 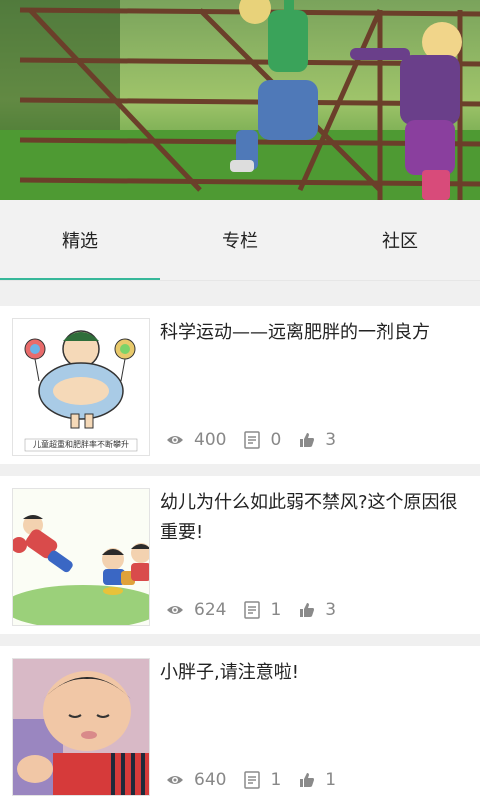 What do you see at coordinates (315, 518) in the screenshot?
I see `article-title: 幼儿为什么如此弱不禁风?这个原因很重要!` at bounding box center [315, 518].